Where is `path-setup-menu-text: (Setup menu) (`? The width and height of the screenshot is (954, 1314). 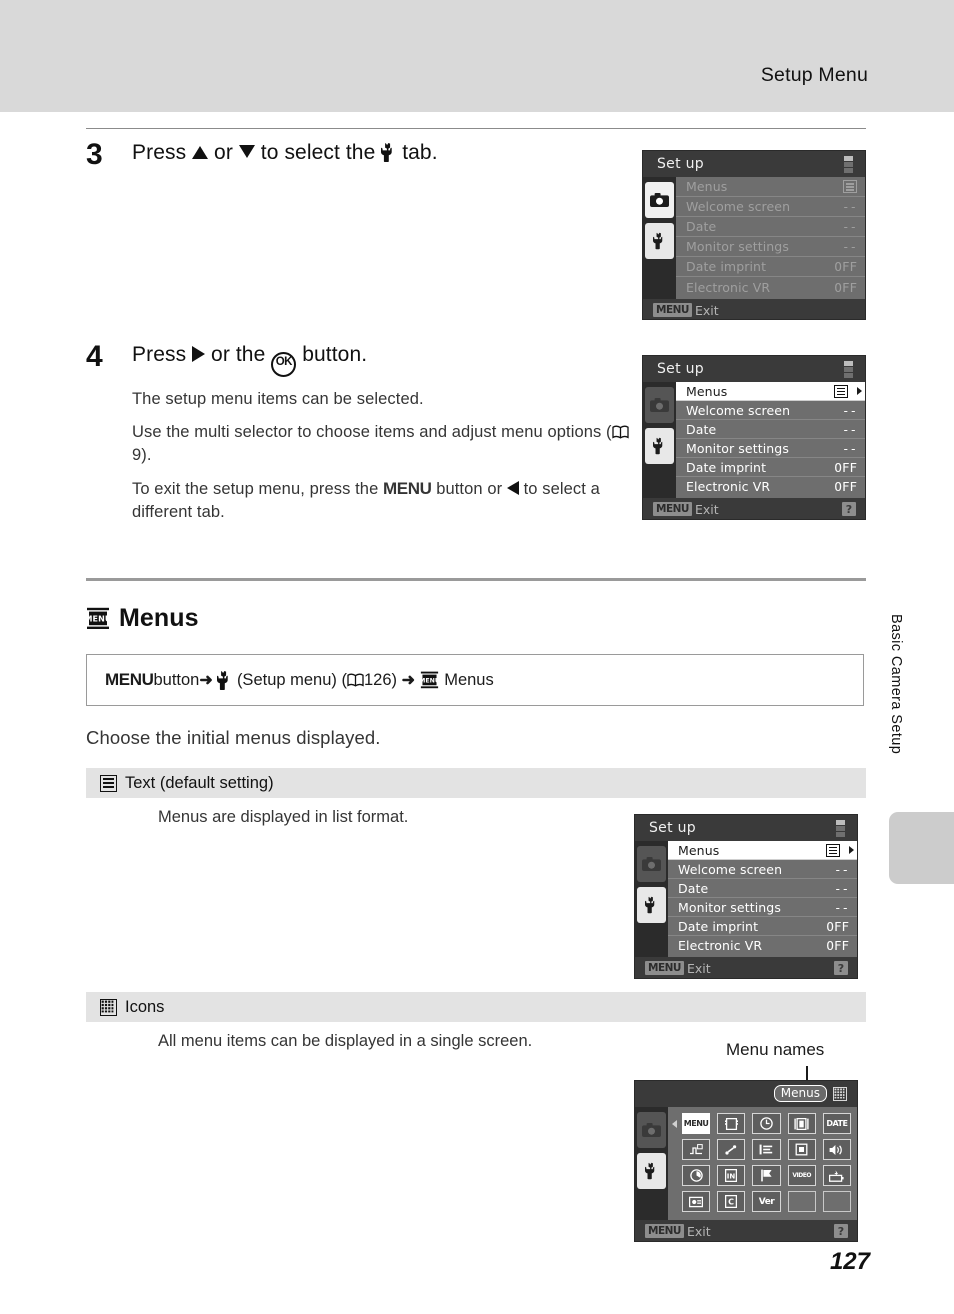
path-setup-menu-text: (Setup menu) ( is located at coordinates (291, 679).